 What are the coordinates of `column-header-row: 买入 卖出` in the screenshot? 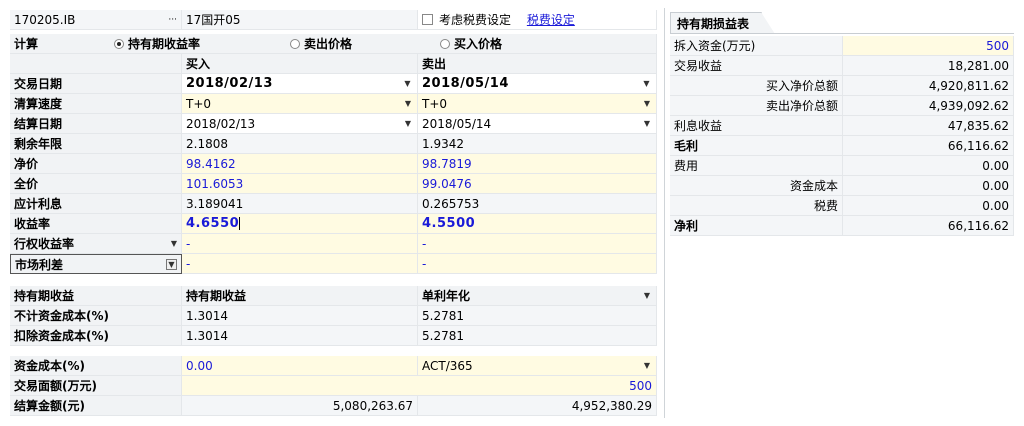 It's located at (333, 64).